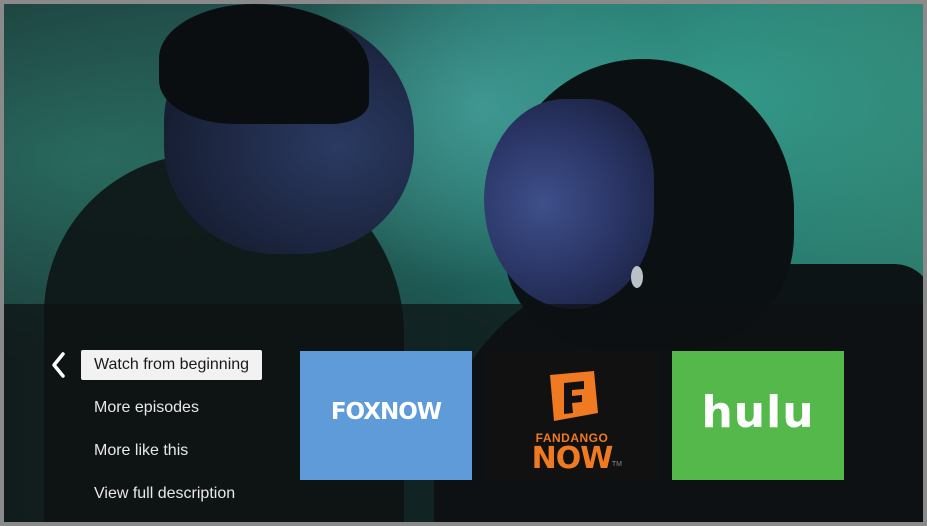 The width and height of the screenshot is (927, 526). I want to click on foxnow-logo: FOXNOW, so click(386, 412).